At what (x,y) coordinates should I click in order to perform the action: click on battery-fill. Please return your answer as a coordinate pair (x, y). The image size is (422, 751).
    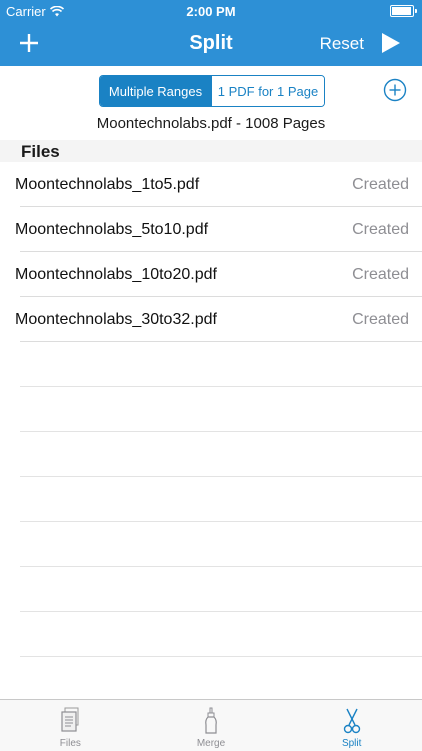
    Looking at the image, I should click on (401, 11).